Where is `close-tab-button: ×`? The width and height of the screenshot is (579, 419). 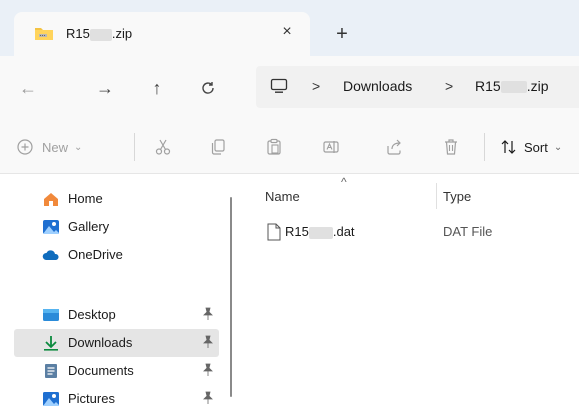
close-tab-button: × is located at coordinates (287, 32).